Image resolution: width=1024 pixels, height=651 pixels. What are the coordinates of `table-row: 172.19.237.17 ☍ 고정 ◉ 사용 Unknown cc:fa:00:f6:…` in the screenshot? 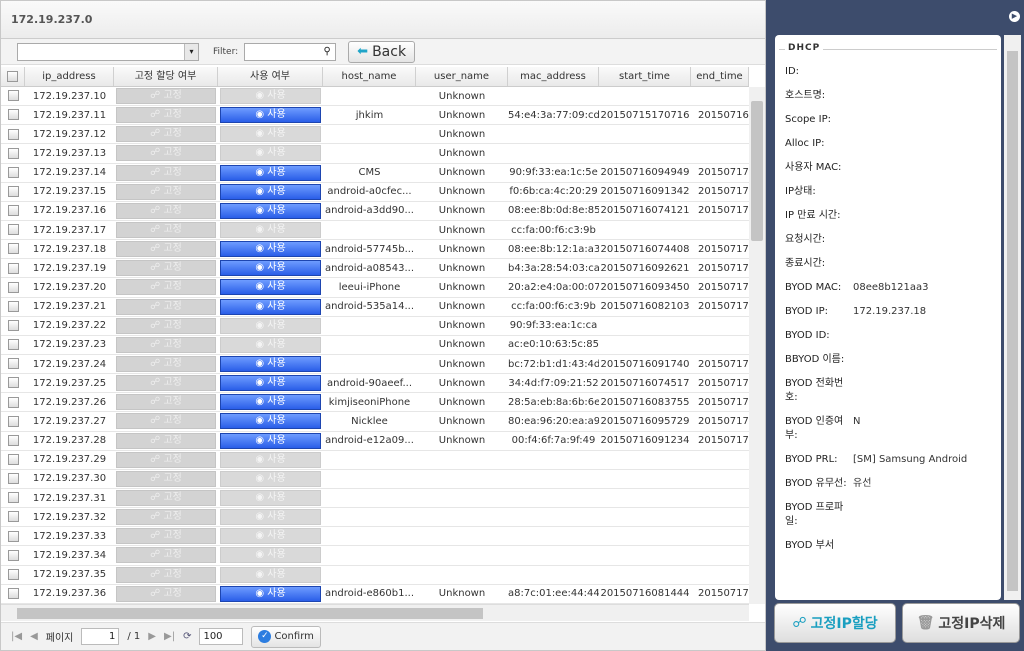 It's located at (375, 231).